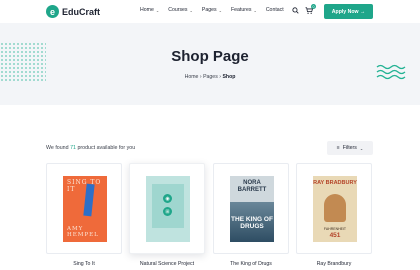 Image resolution: width=420 pixels, height=270 pixels. I want to click on book-cover-image: RAY BRADBURY FAHRENHEIT 451, so click(335, 209).